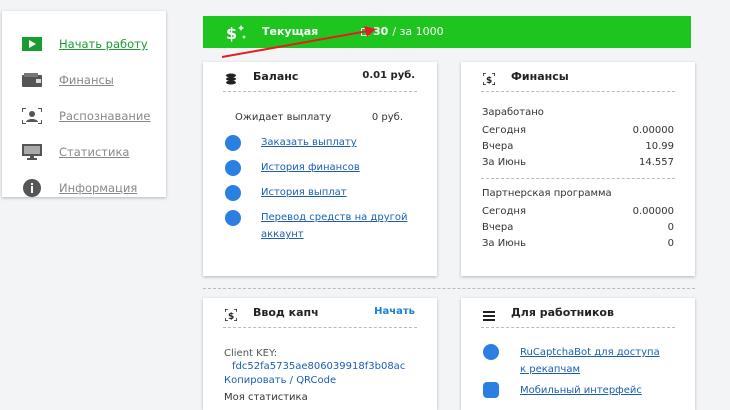 This screenshot has width=730, height=410. What do you see at coordinates (298, 42) in the screenshot?
I see `red-arrow-annotation` at bounding box center [298, 42].